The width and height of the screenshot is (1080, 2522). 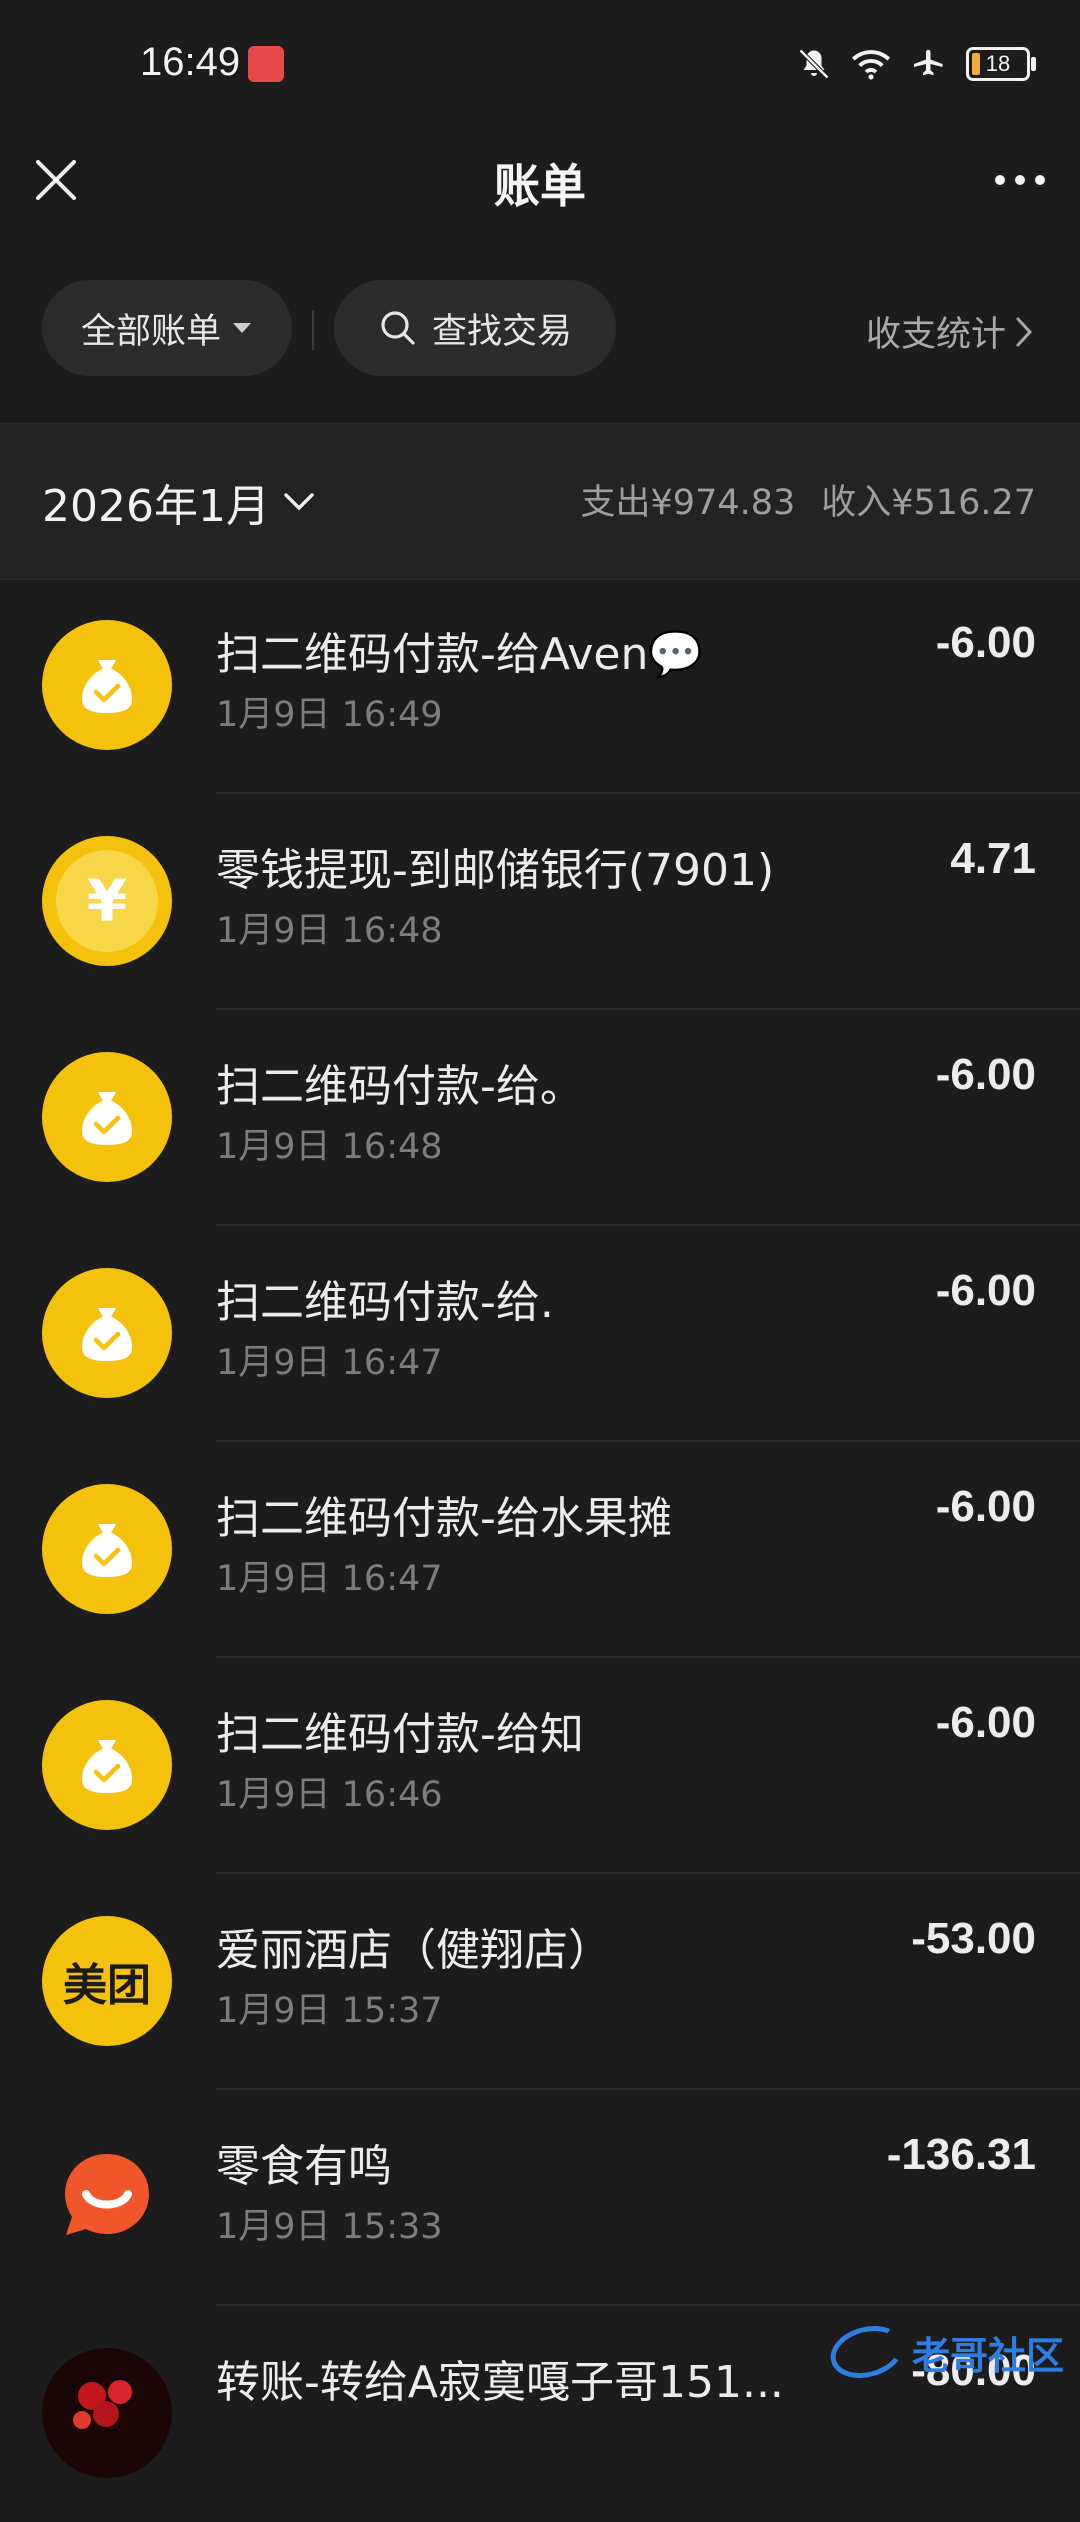 I want to click on app-notification-icon, so click(x=266, y=64).